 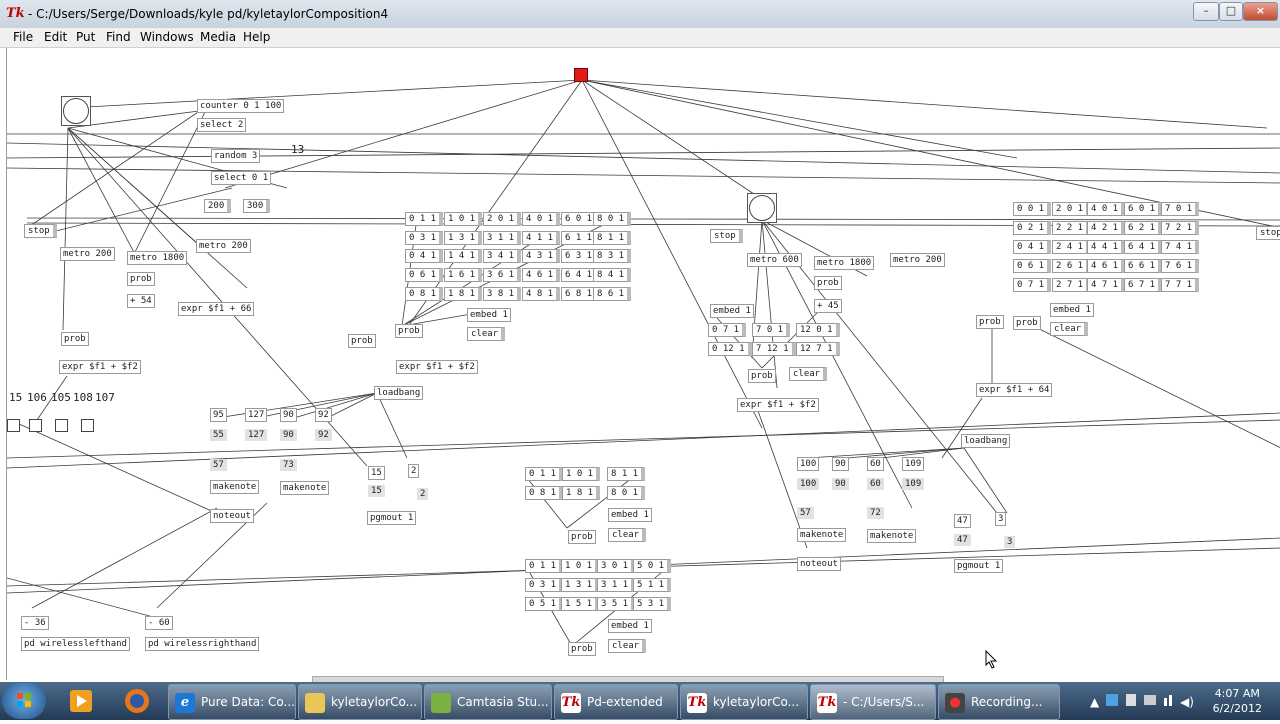 What do you see at coordinates (774, 260) in the screenshot?
I see `metro-600: metro 600` at bounding box center [774, 260].